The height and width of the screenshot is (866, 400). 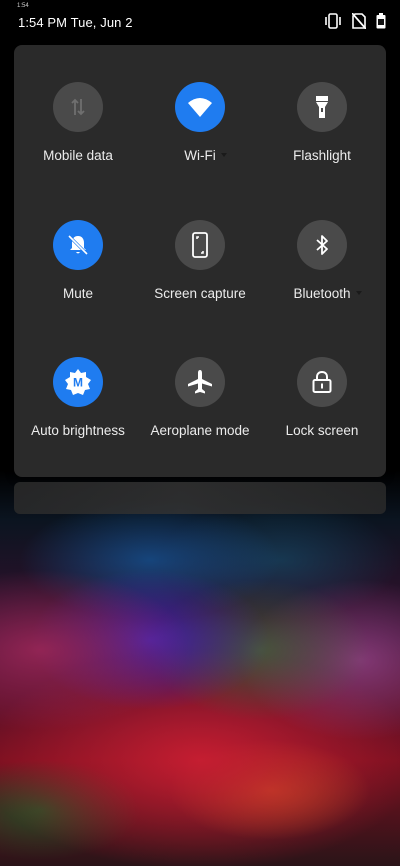 I want to click on tile-screen-capture: Screen capture, so click(x=200, y=270).